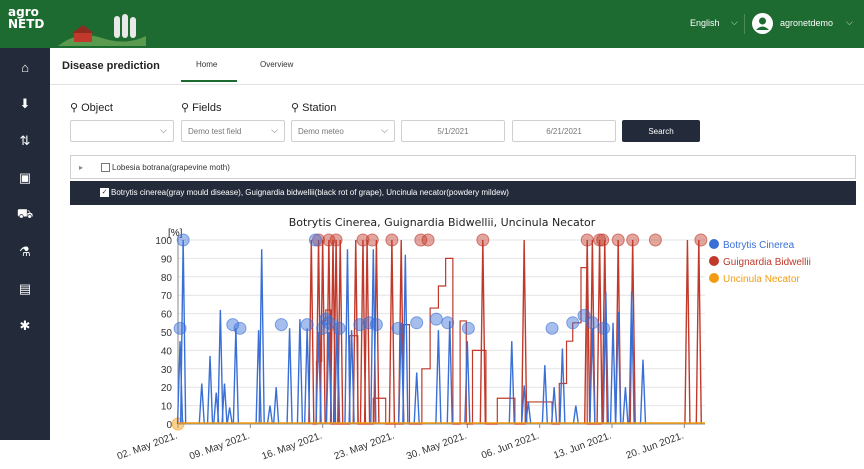  What do you see at coordinates (81, 167) in the screenshot?
I see `expand-icon: ▸` at bounding box center [81, 167].